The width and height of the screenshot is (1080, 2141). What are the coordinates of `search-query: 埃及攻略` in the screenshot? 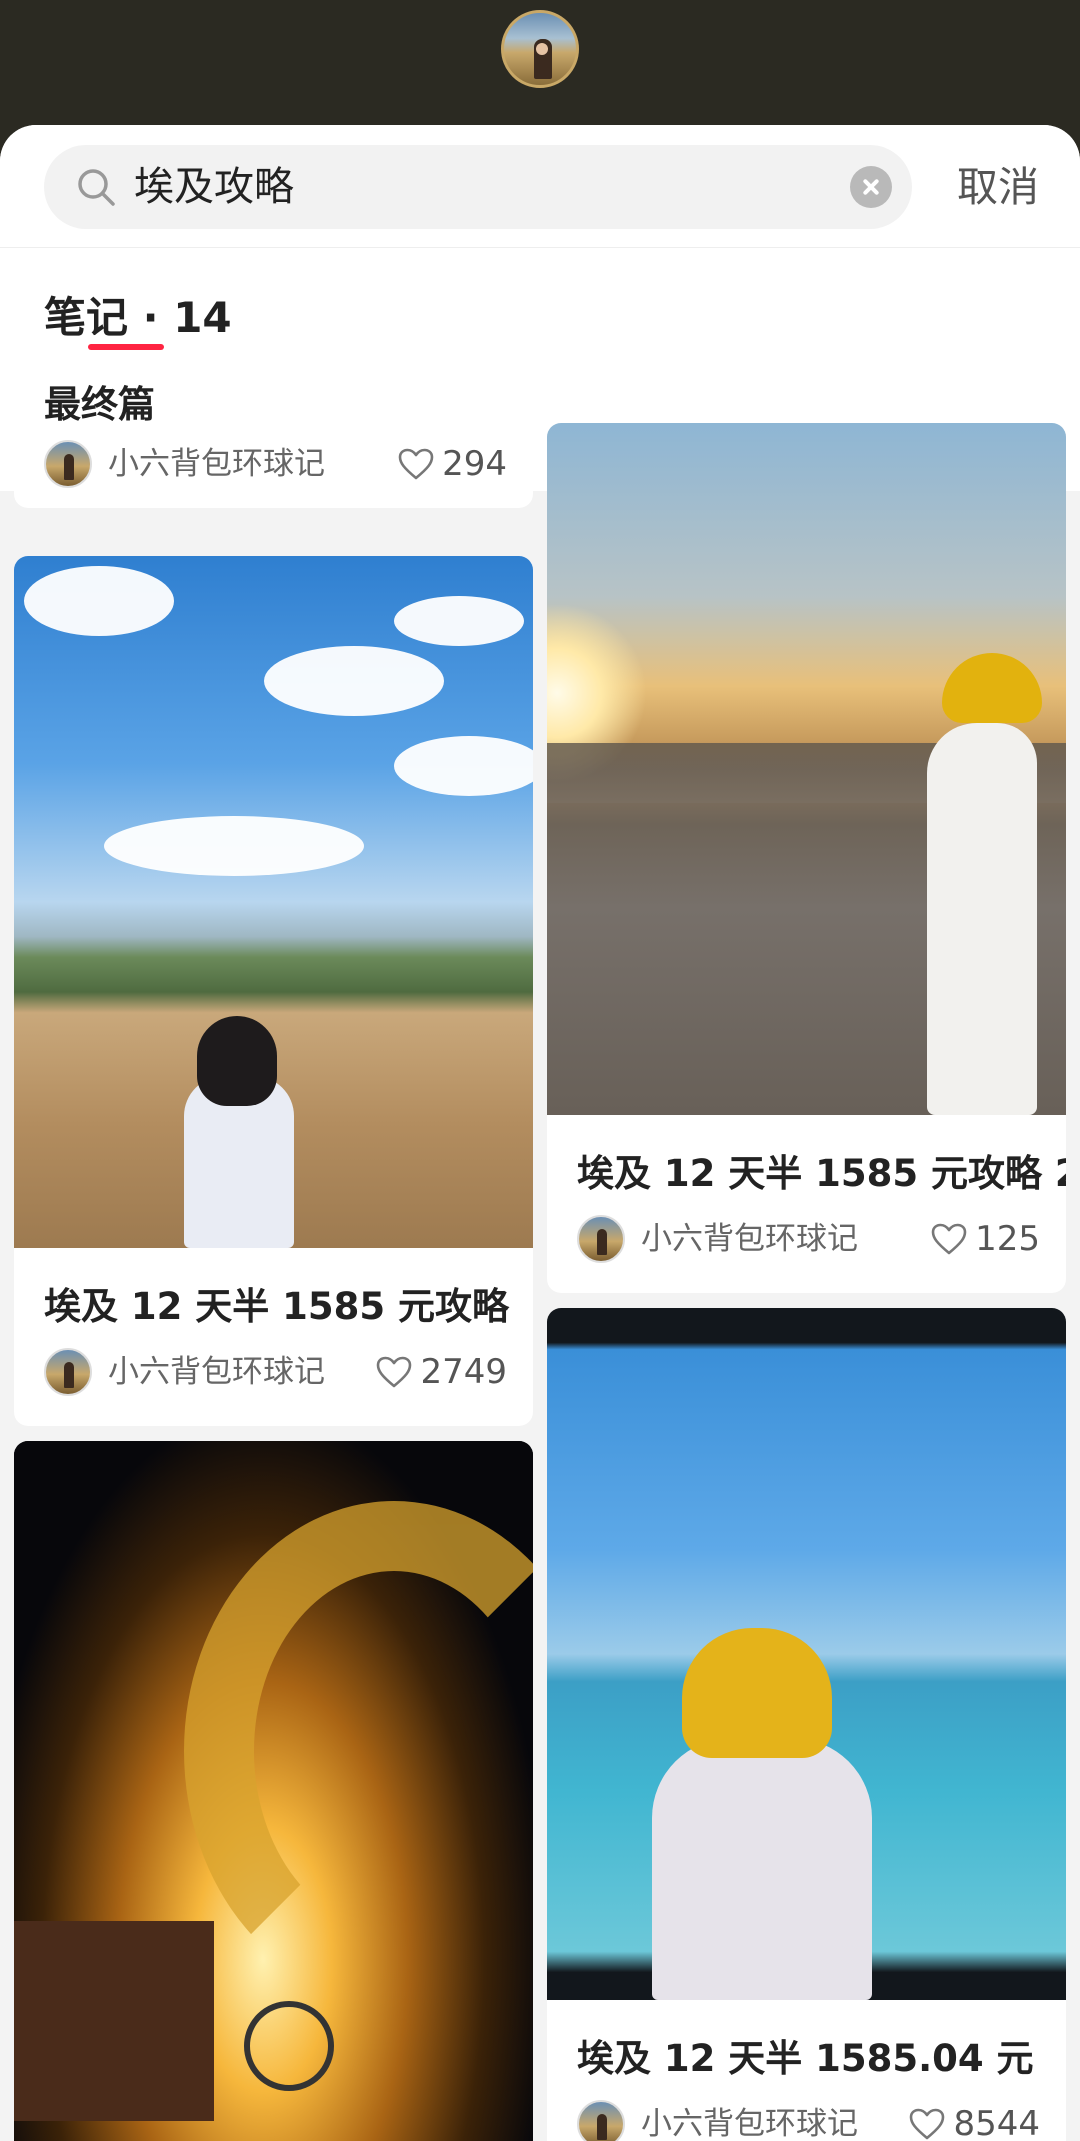 It's located at (214, 187).